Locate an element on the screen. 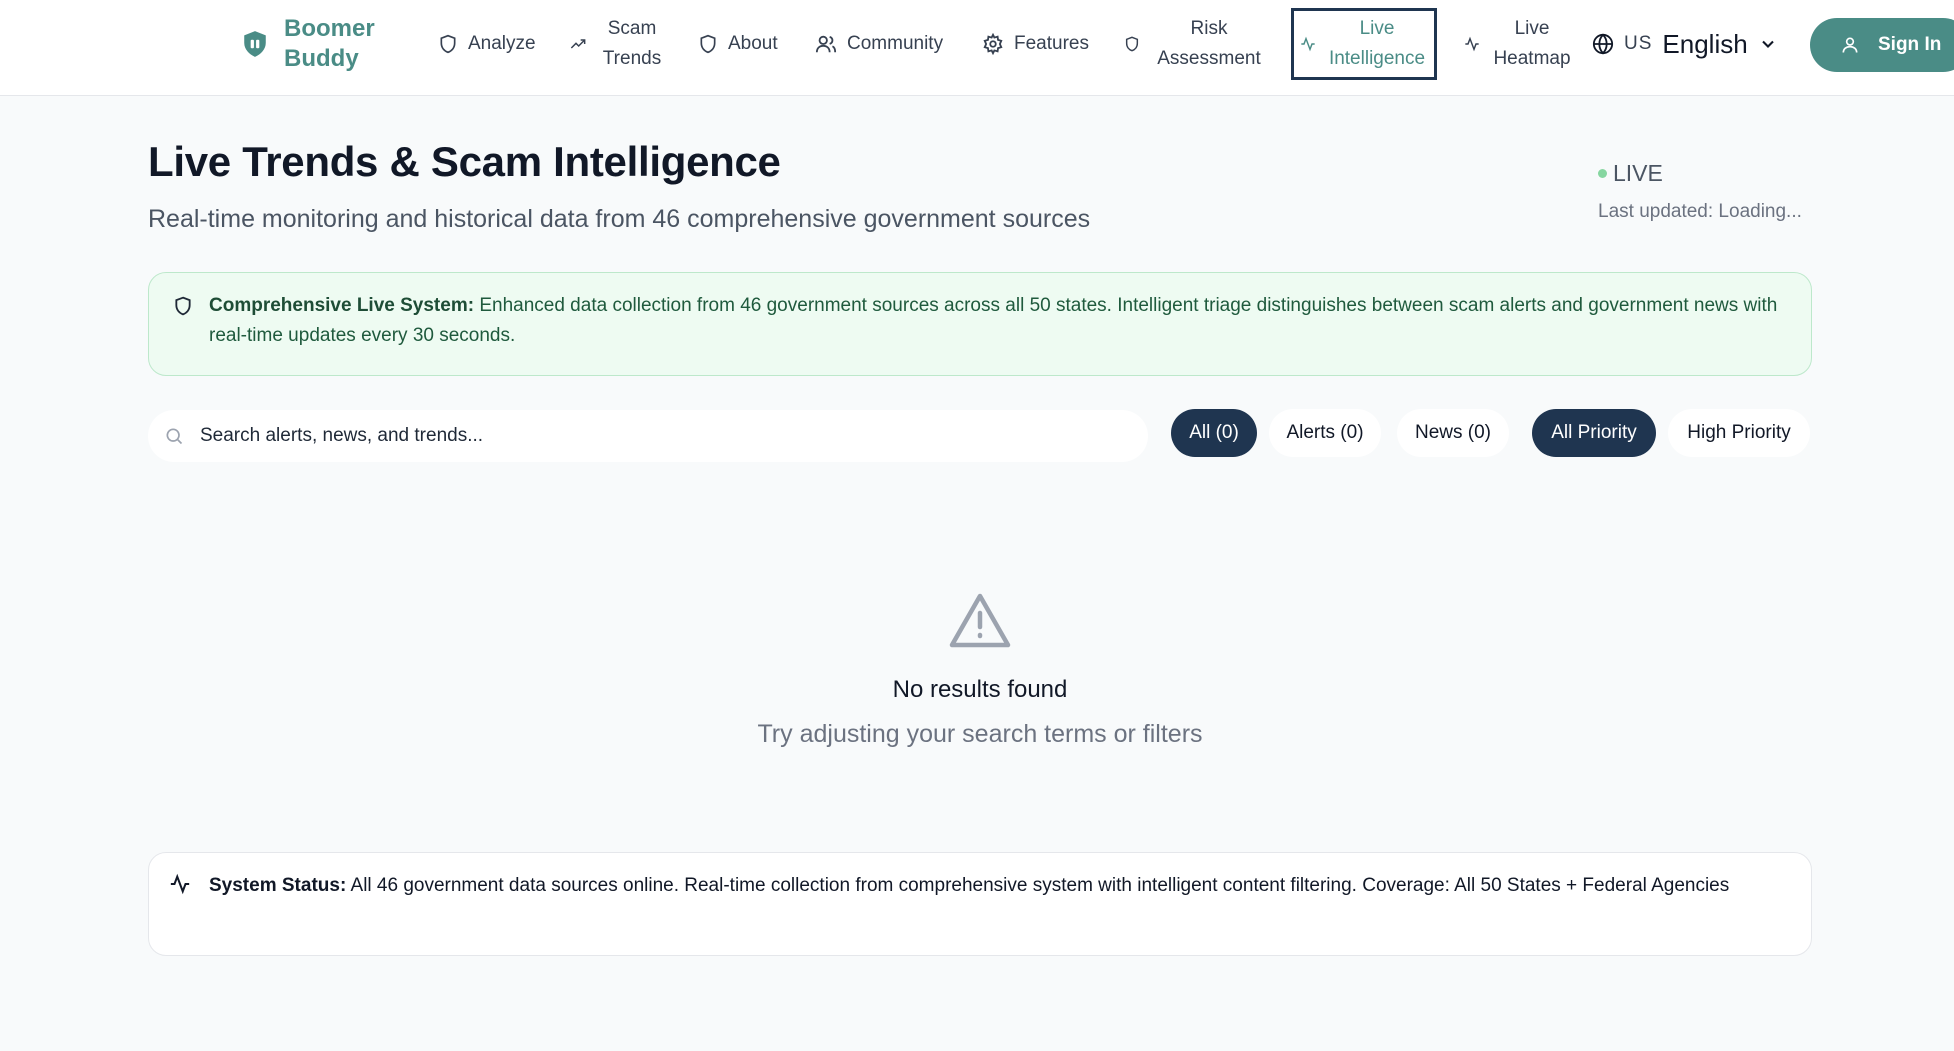 The height and width of the screenshot is (1051, 1954). nav-community: Community is located at coordinates (879, 44).